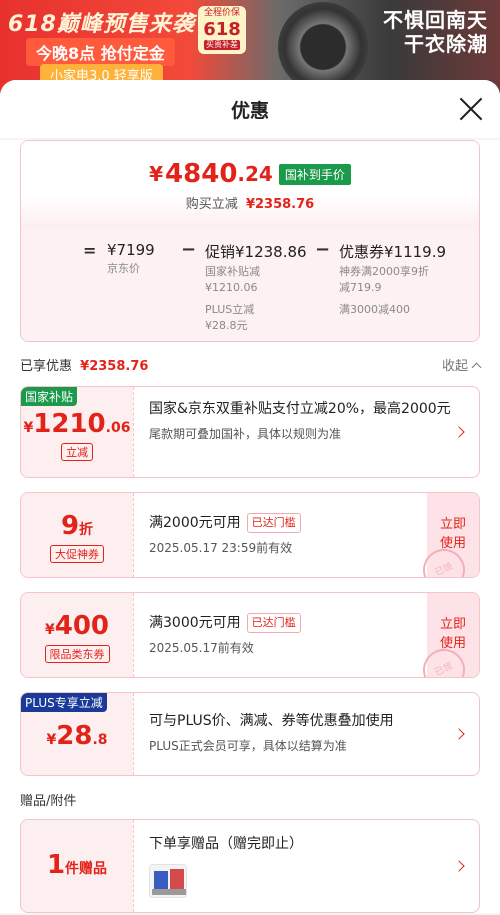 Image resolution: width=500 pixels, height=915 pixels. I want to click on slogan-line-2: 干衣除潮, so click(446, 44).